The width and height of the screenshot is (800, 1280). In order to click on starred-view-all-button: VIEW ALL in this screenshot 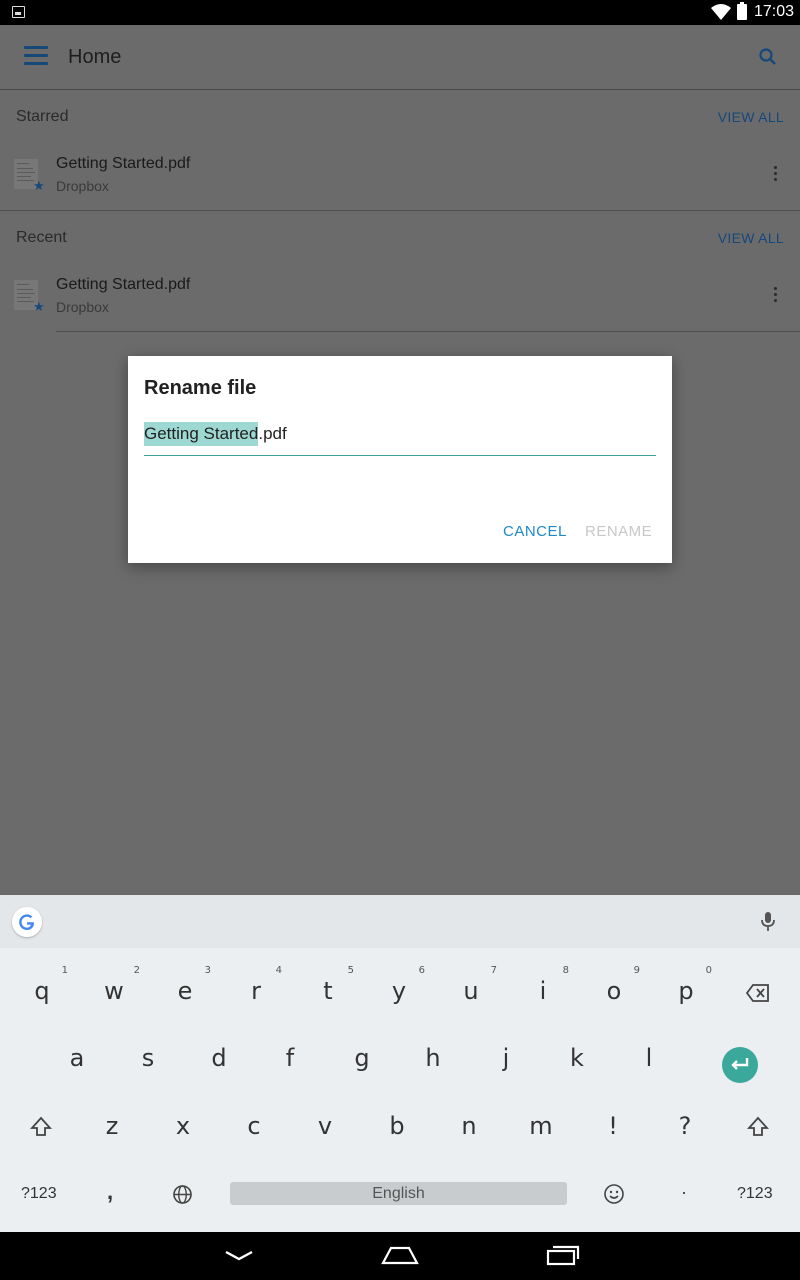, I will do `click(751, 117)`.